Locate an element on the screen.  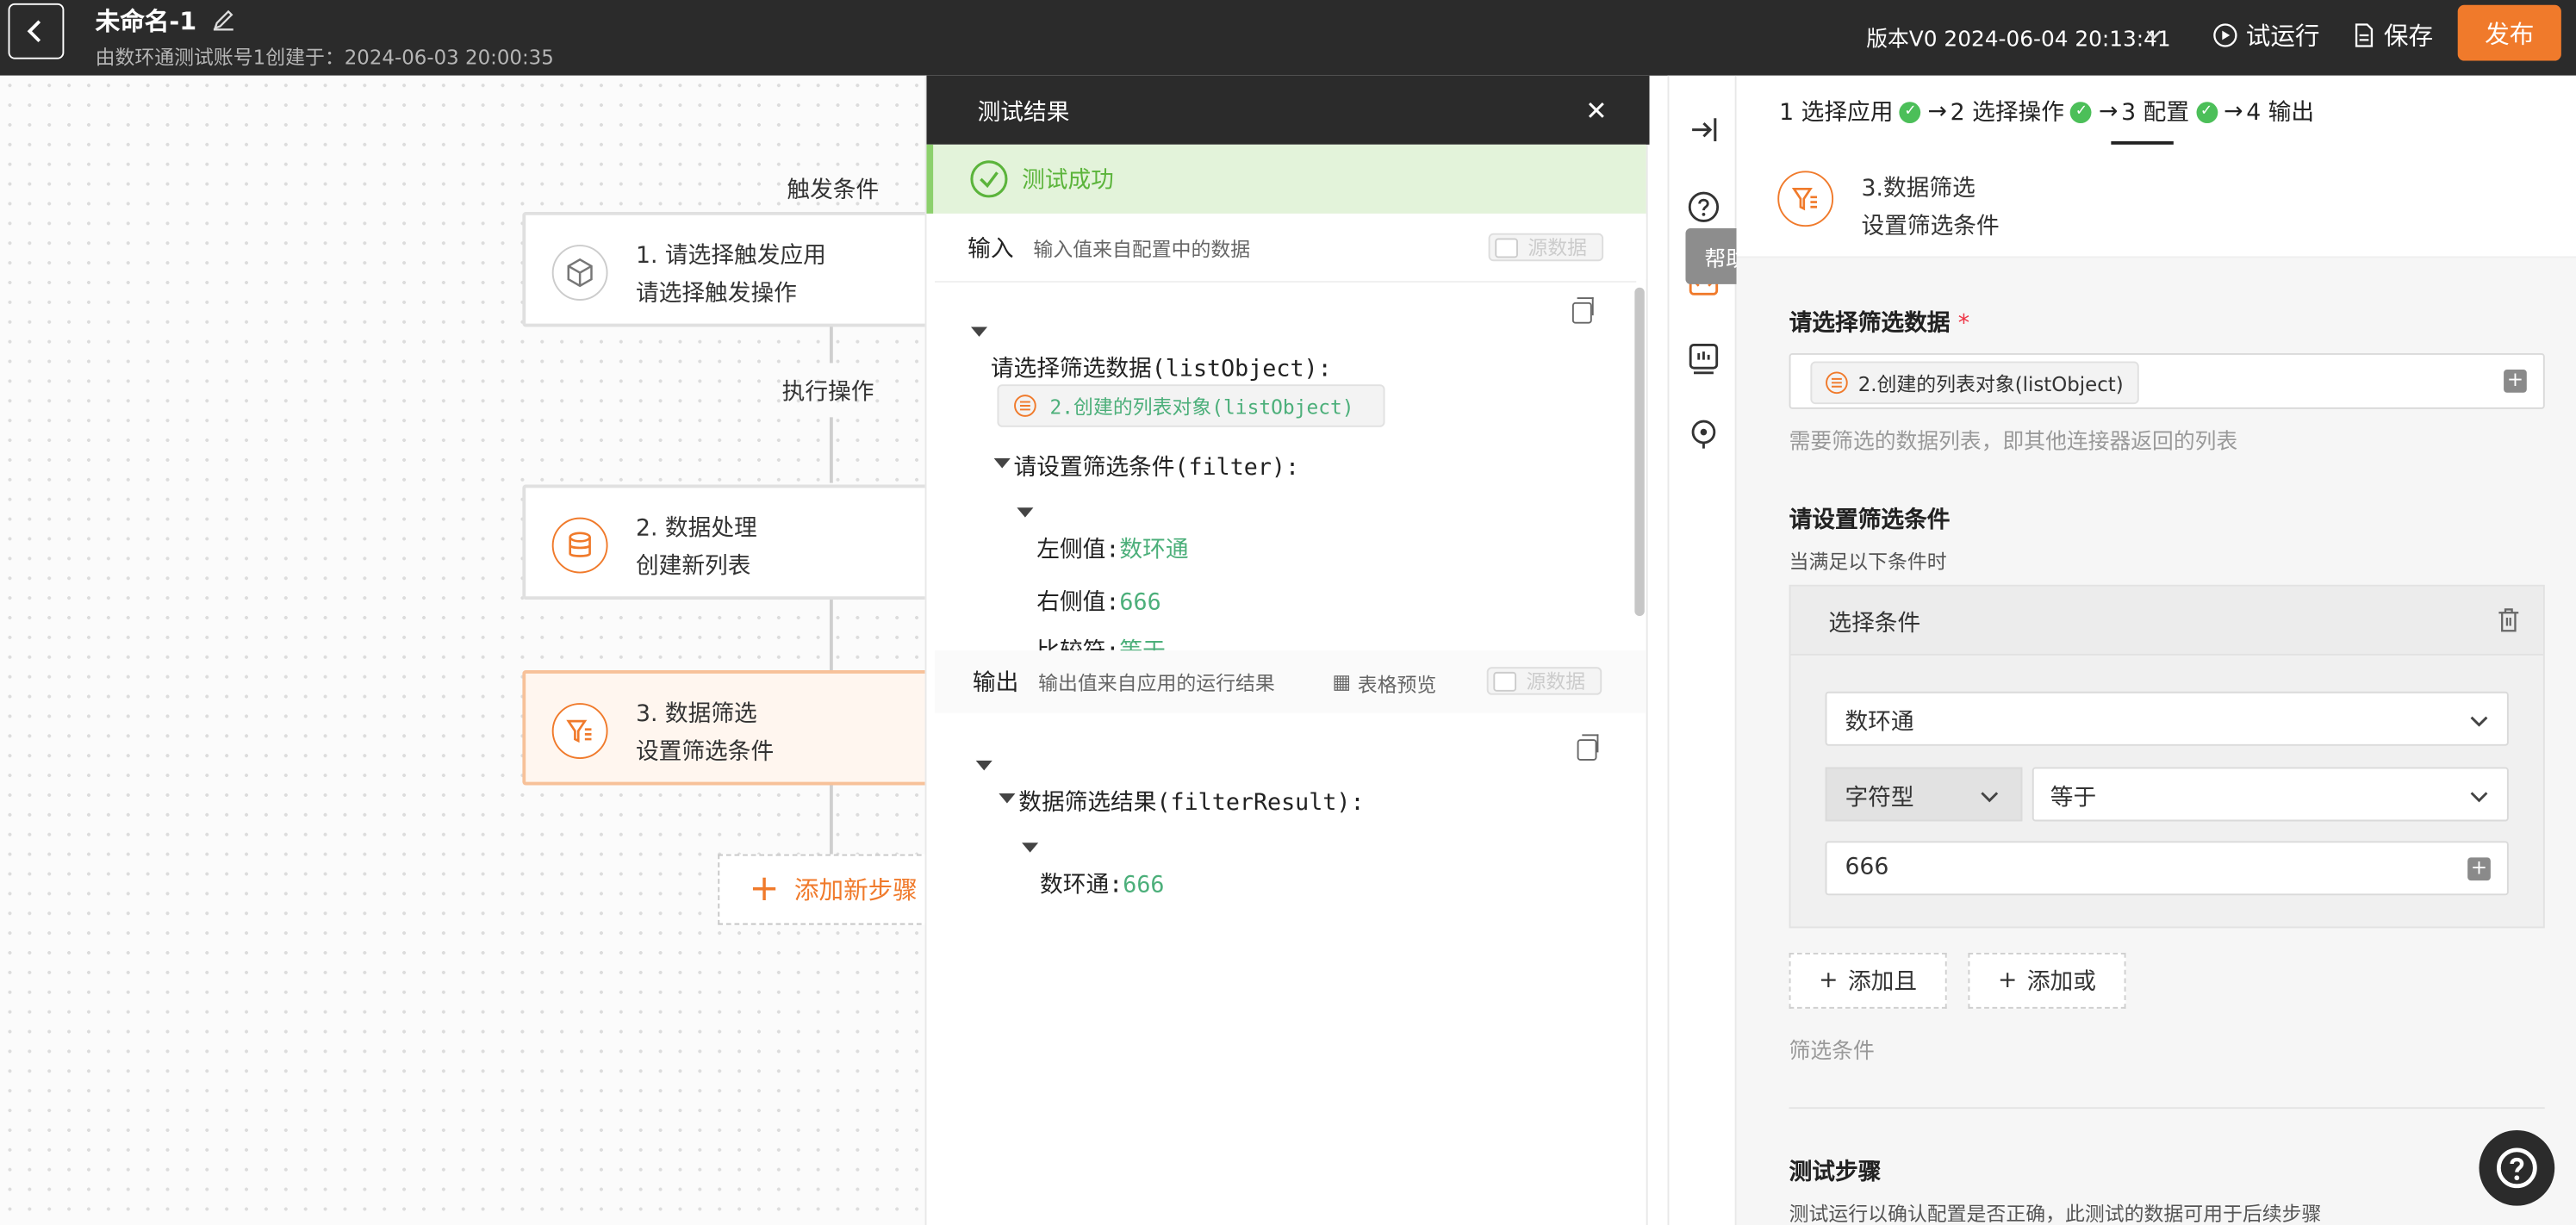
edit-icon is located at coordinates (224, 20).